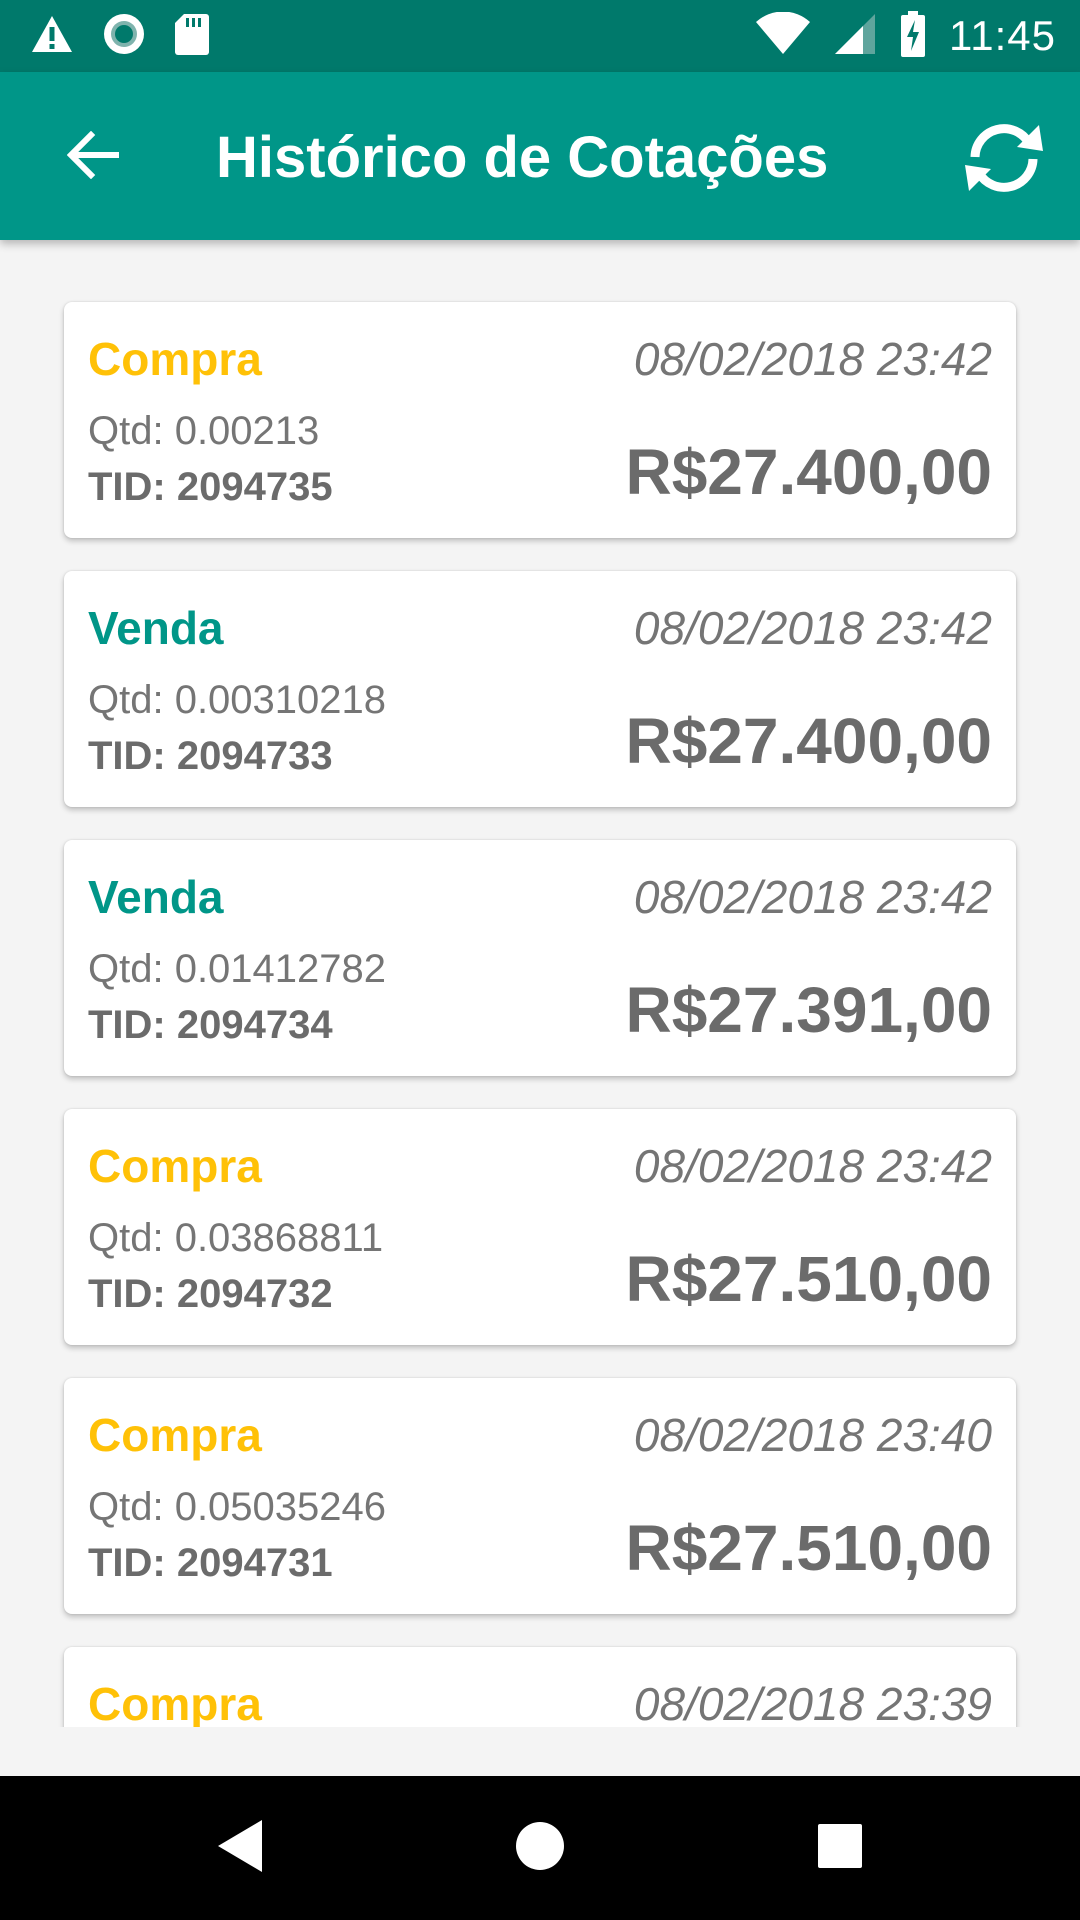 The image size is (1080, 1920). I want to click on trade-quantity: Qtd: 0.05035246, so click(237, 1507).